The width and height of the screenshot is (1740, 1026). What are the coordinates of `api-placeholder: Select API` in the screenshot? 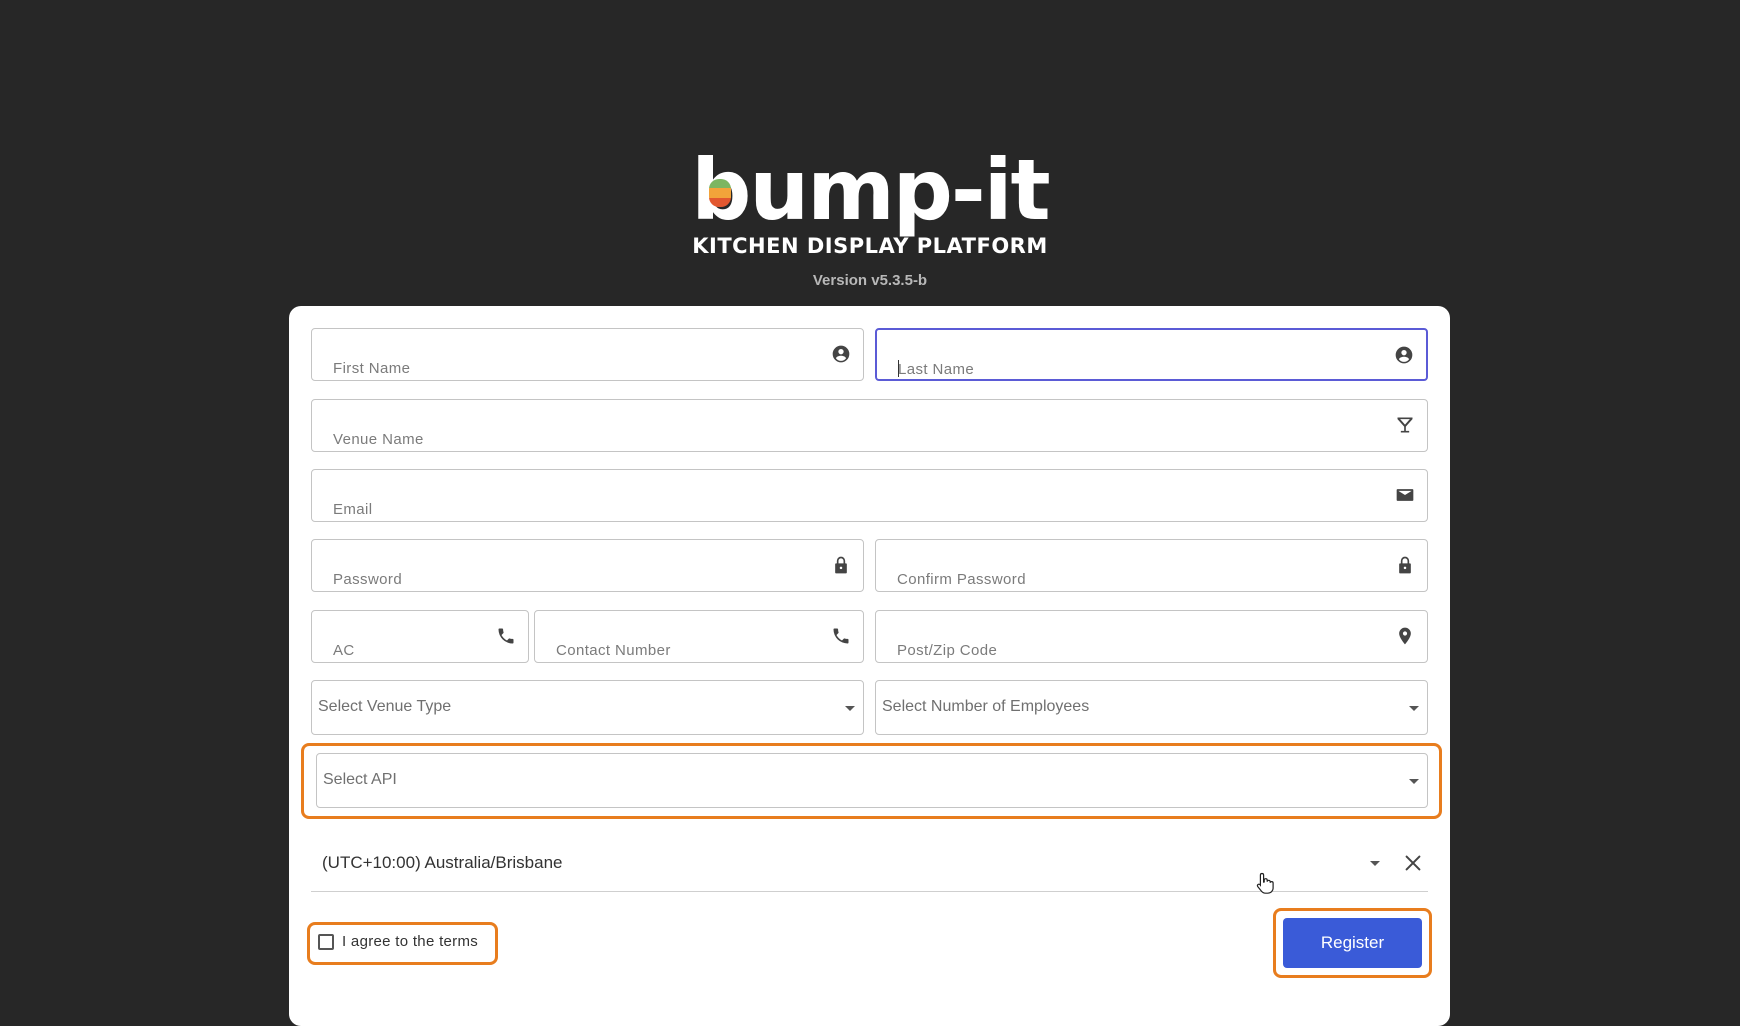 It's located at (360, 779).